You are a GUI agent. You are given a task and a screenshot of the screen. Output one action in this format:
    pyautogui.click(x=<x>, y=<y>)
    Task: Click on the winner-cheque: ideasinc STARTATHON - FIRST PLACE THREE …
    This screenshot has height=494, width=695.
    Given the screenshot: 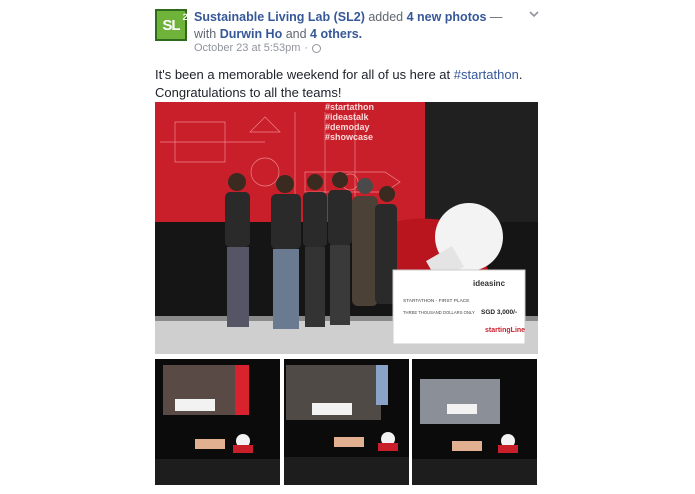 What is the action you would take?
    pyautogui.click(x=459, y=307)
    